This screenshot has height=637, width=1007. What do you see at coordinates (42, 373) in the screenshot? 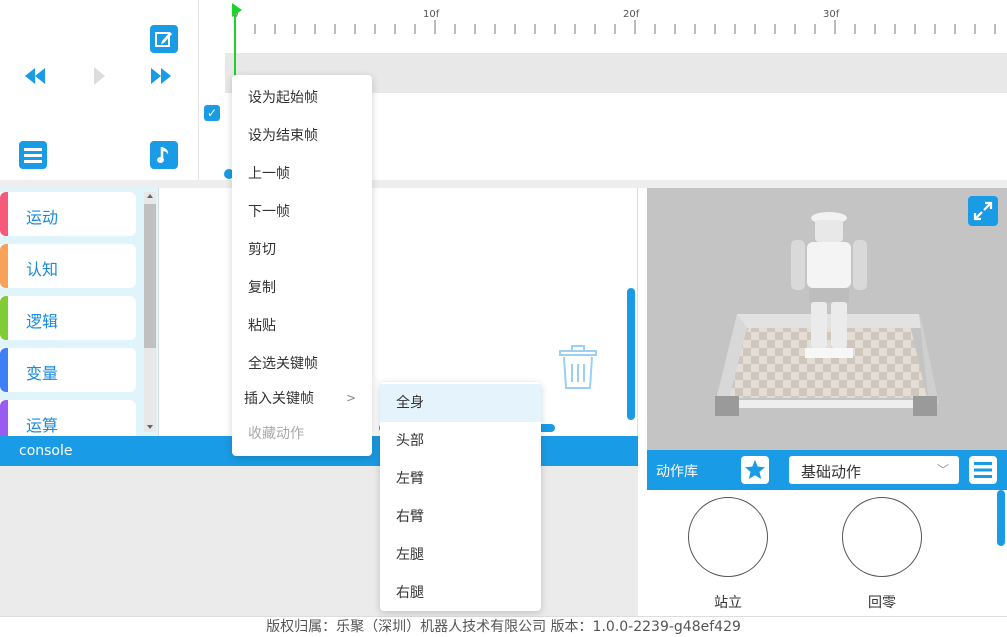
I see `category-label: 变量` at bounding box center [42, 373].